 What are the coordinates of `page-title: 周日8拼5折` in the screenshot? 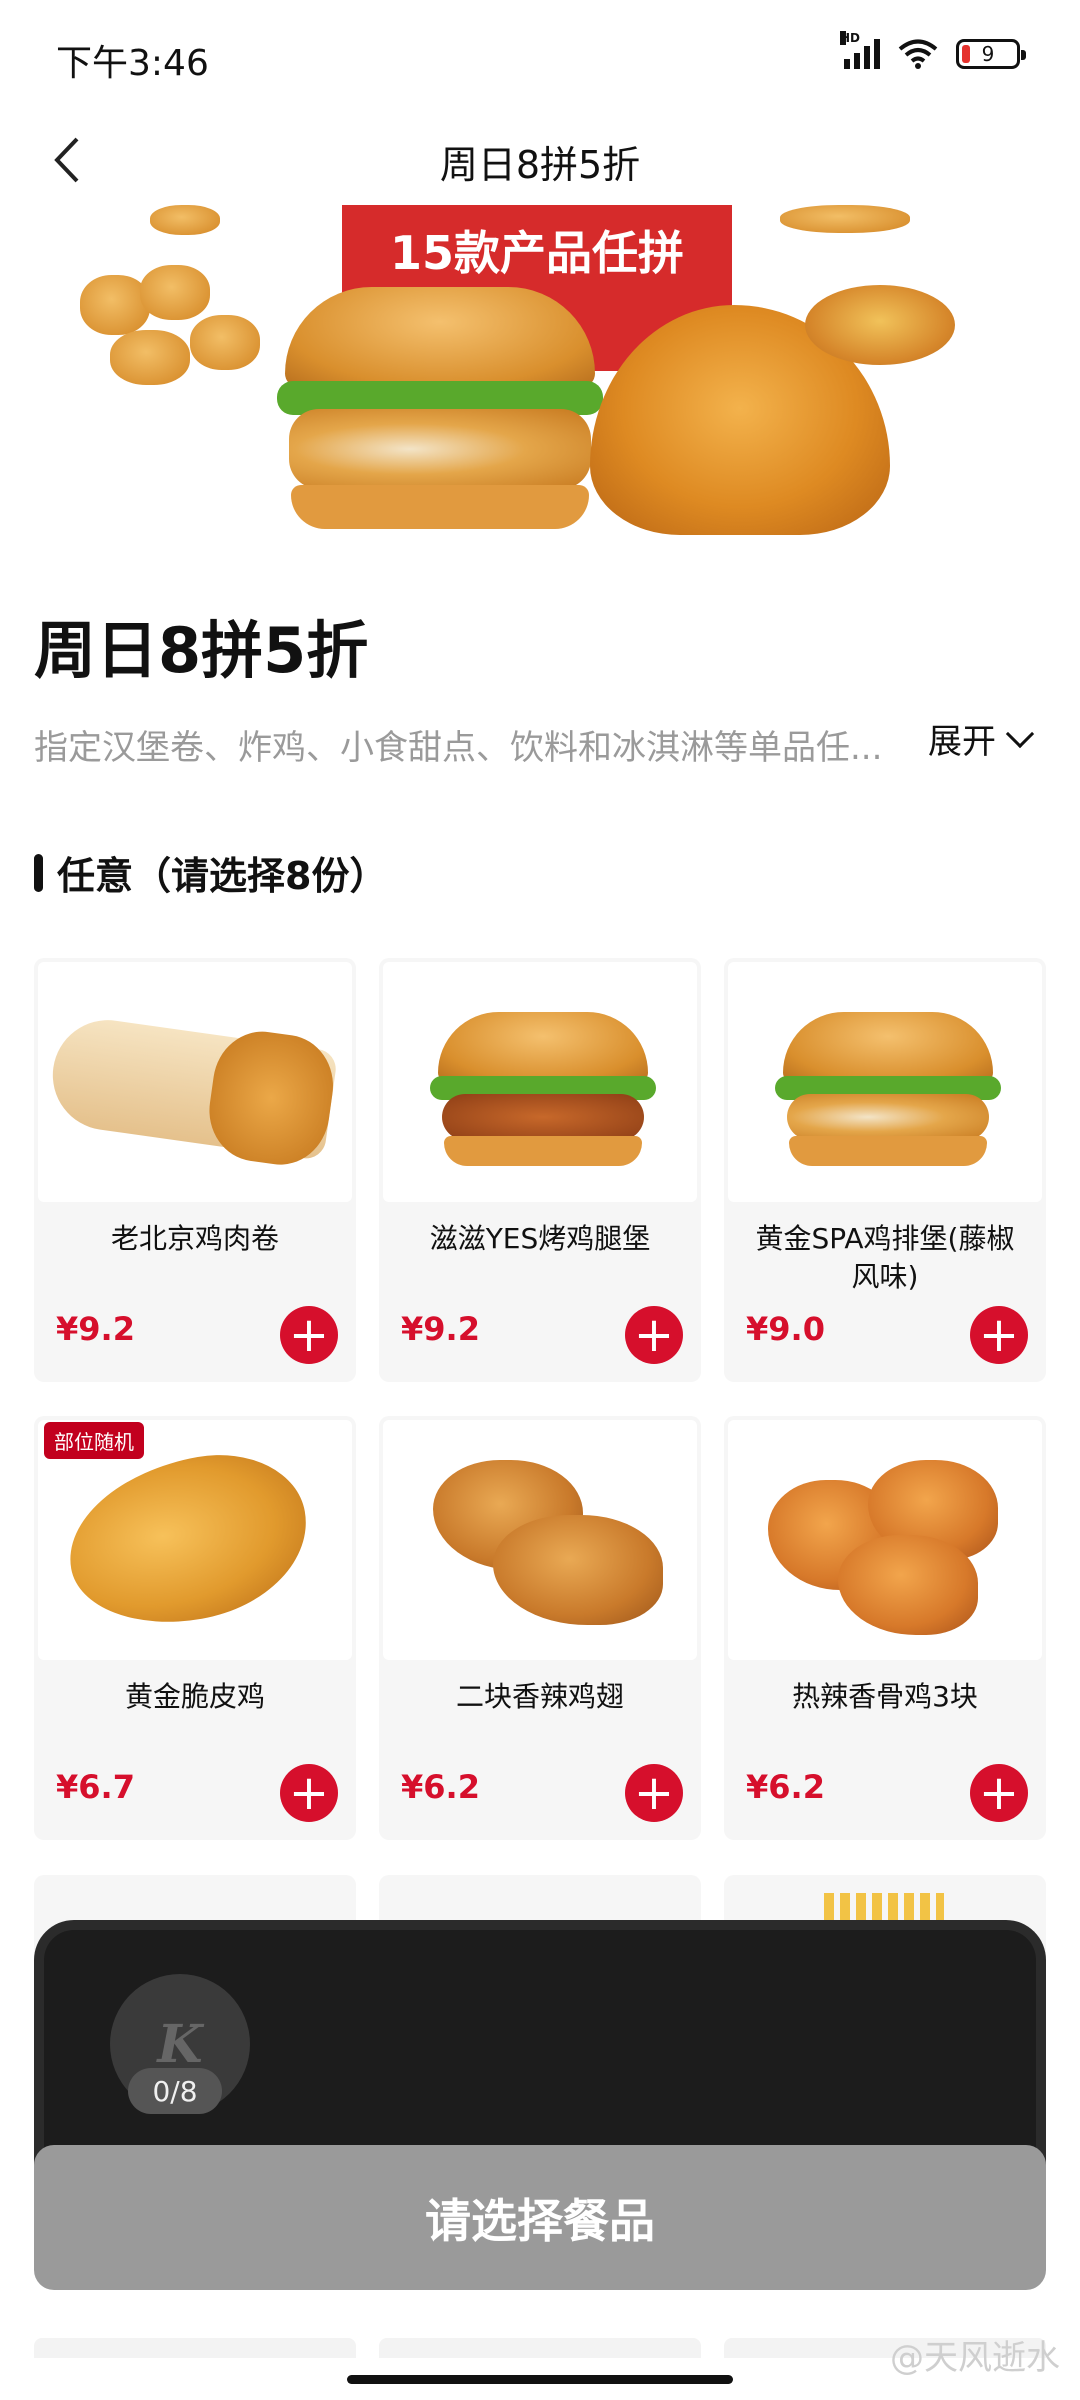 It's located at (540, 165).